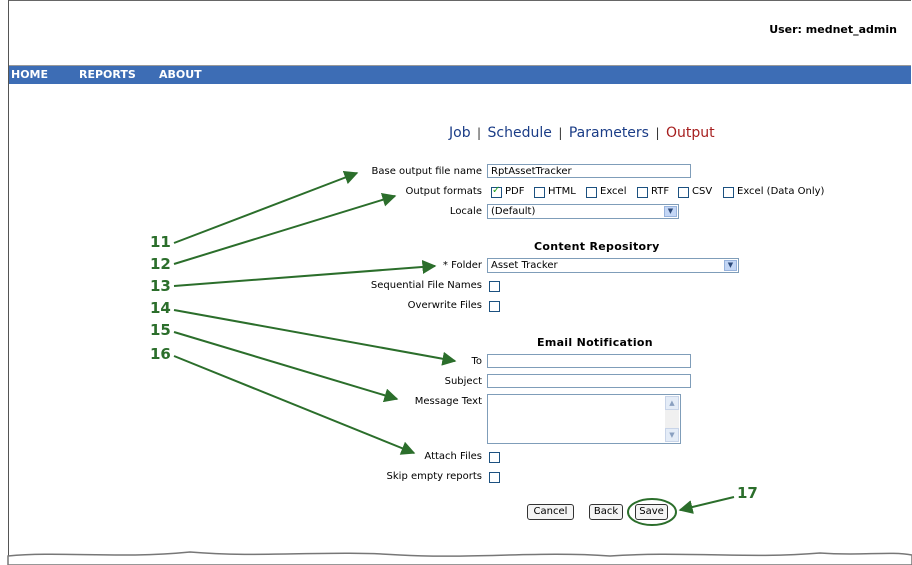 The image size is (912, 565). What do you see at coordinates (728, 192) in the screenshot?
I see `format-excel-data-only-checkbox` at bounding box center [728, 192].